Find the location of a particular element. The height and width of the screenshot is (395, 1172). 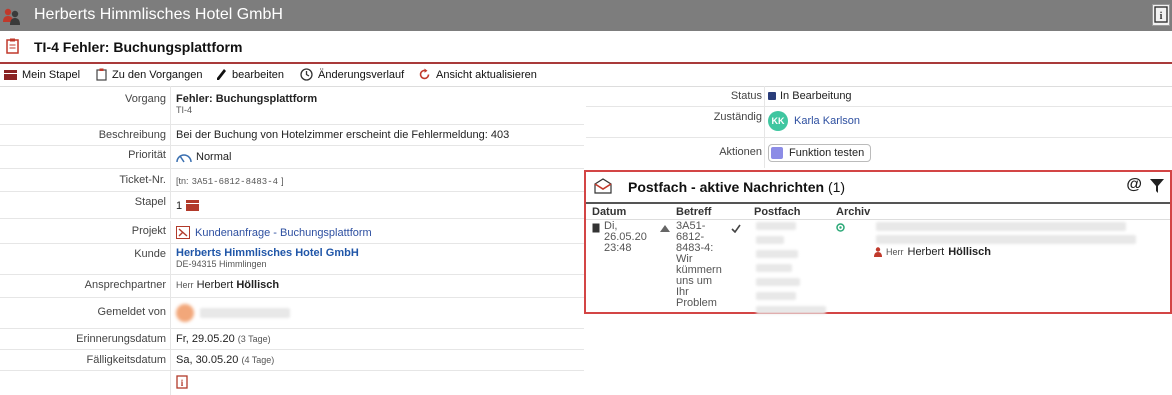

message-date: Di, 26.05.20 23:48 is located at coordinates (625, 237).